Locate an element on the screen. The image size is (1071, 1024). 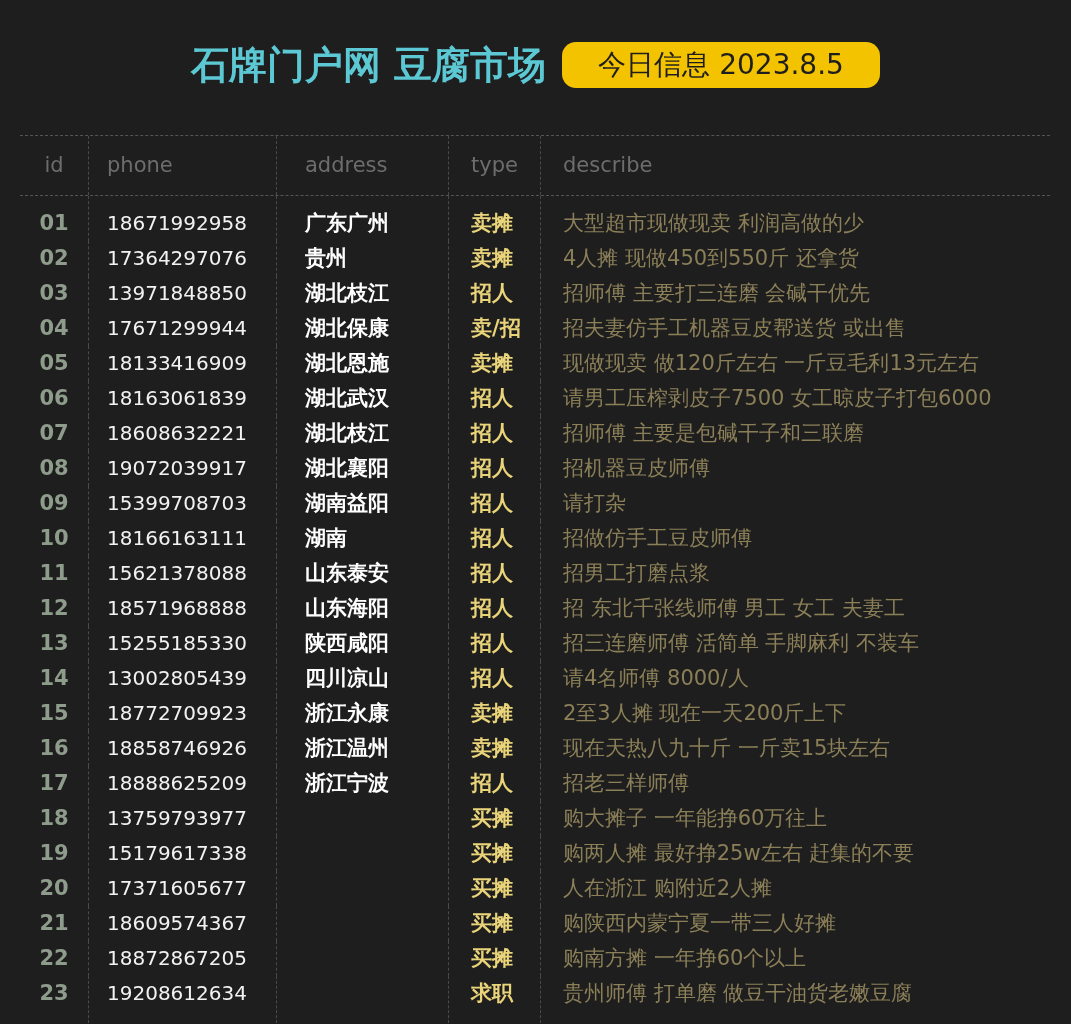
table-cell: 19208612634 is located at coordinates (177, 993).